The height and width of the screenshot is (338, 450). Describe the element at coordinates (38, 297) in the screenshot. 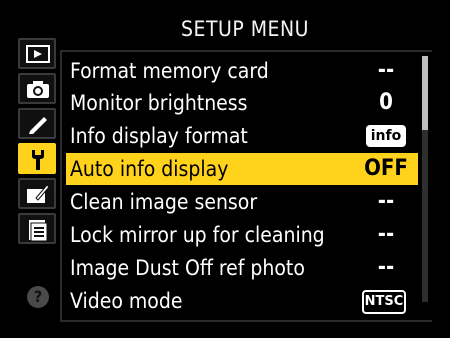

I see `help-icon: ?` at that location.